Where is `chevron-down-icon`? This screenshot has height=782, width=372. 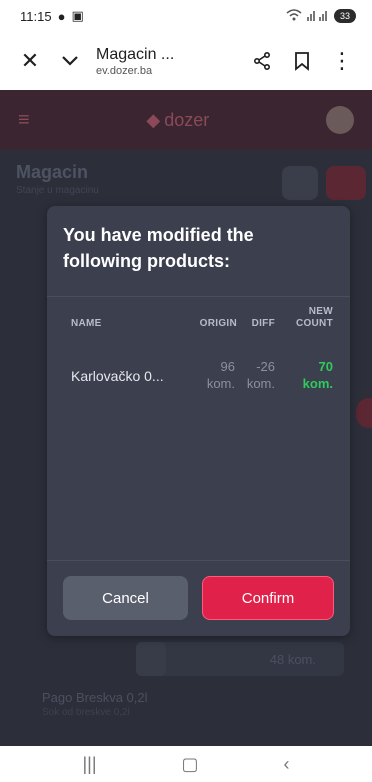
chevron-down-icon is located at coordinates (70, 61).